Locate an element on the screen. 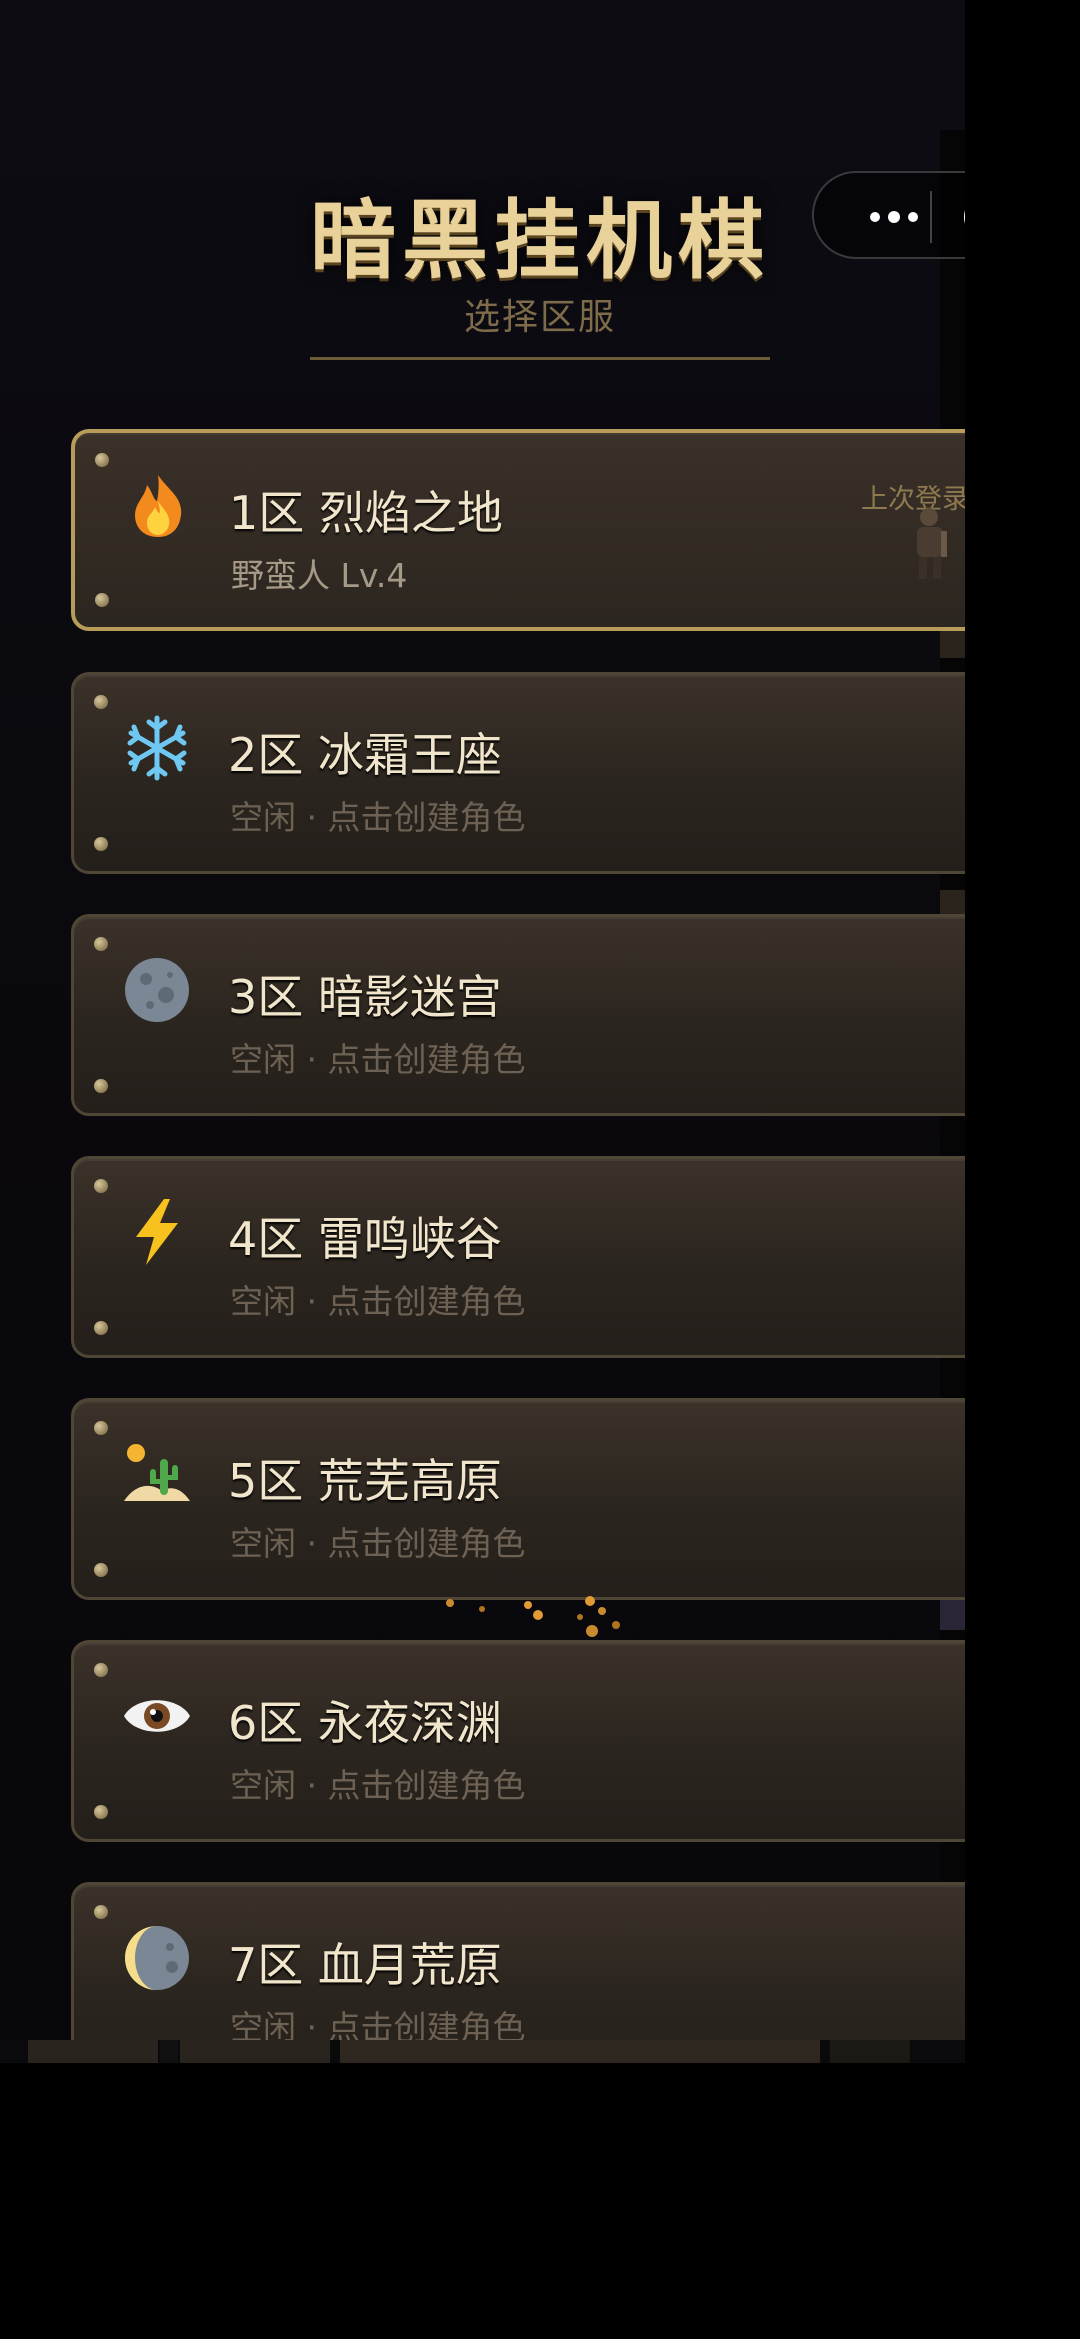  server-card-4: 4区 雷鸣峡谷 空闲 · 点击创建角色 is located at coordinates (518, 1257).